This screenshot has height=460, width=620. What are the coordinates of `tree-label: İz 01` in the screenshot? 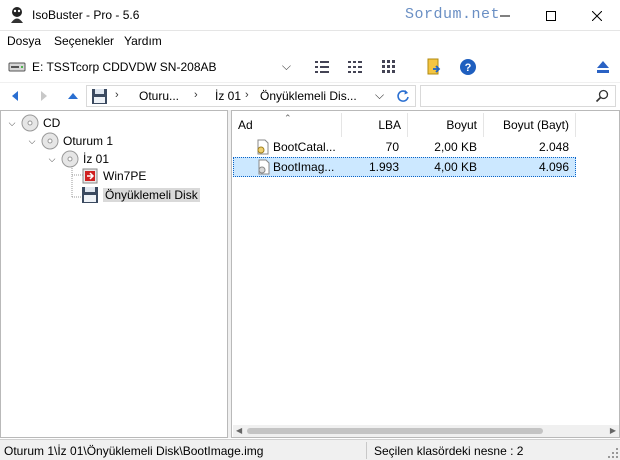 It's located at (96, 159).